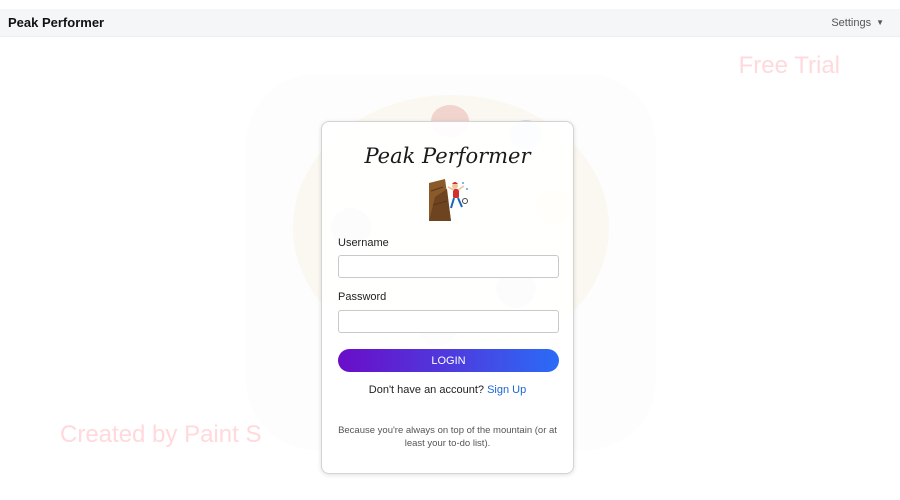  I want to click on navbar-brand: Peak Performer, so click(56, 22).